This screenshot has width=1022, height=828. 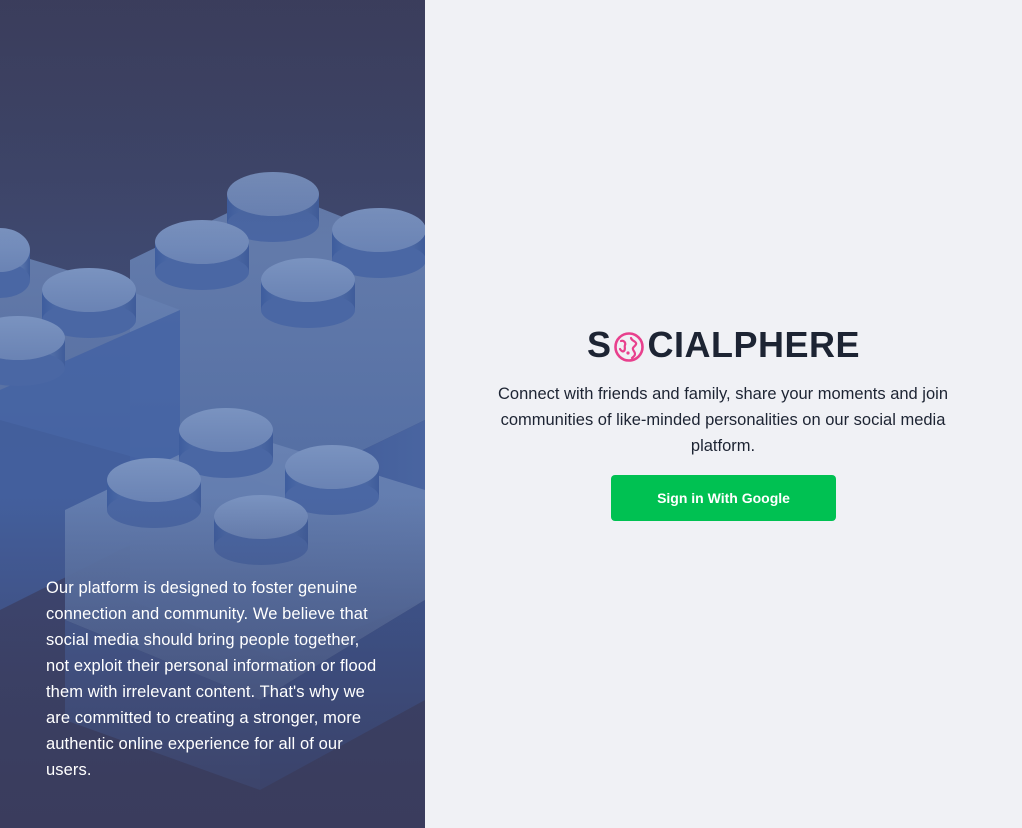 I want to click on brand-prefix: S, so click(x=599, y=344).